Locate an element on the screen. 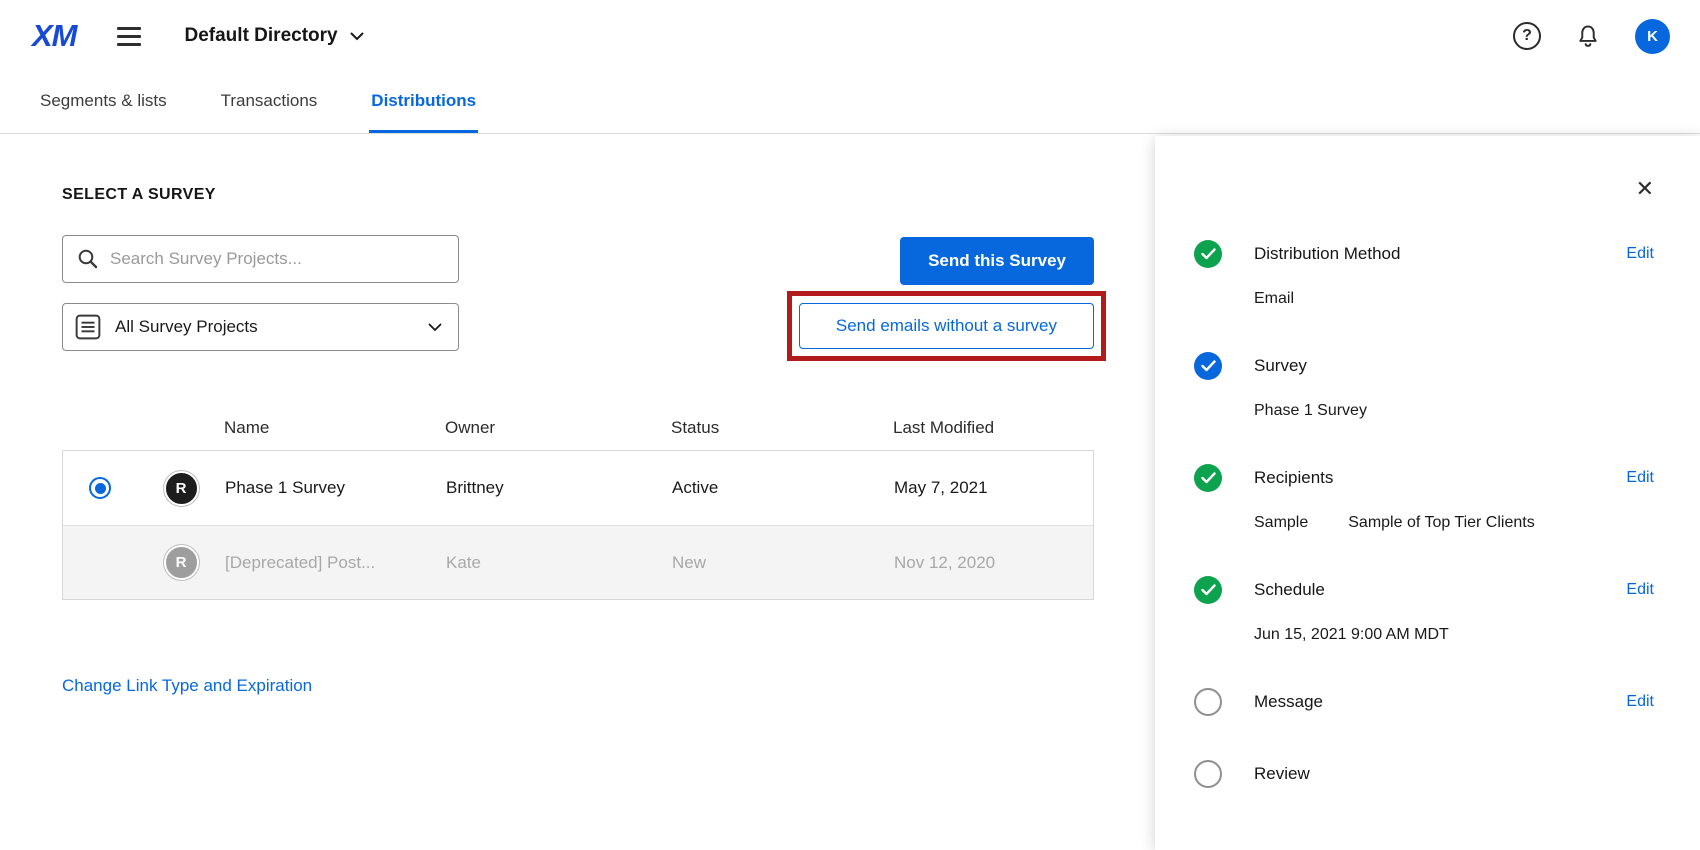 Image resolution: width=1700 pixels, height=850 pixels. red-highlight-annotation: Send emails without a survey is located at coordinates (946, 326).